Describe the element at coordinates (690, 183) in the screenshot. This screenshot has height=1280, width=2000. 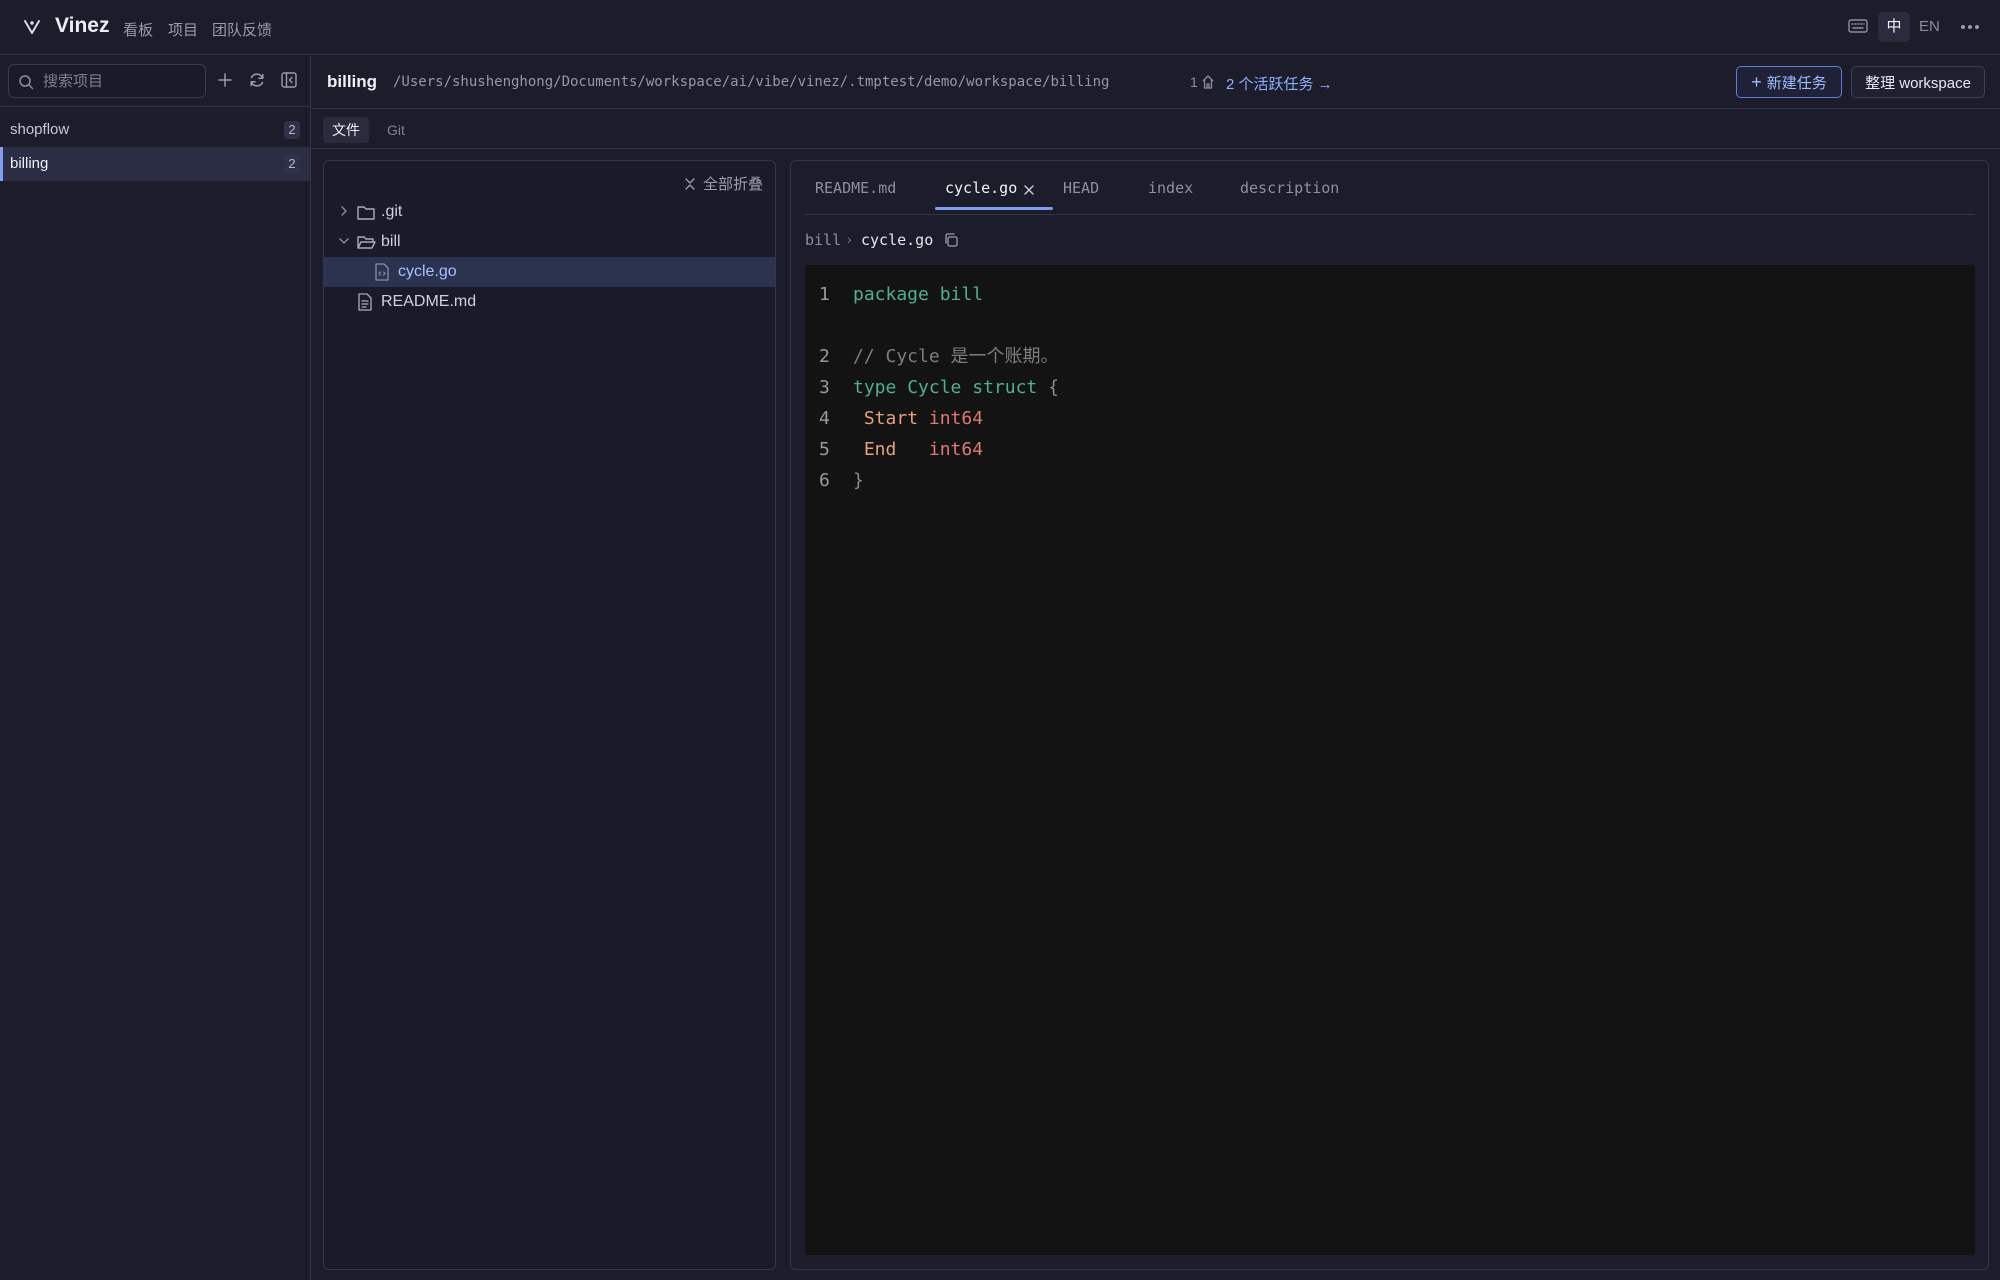
I see `collapse-icon` at that location.